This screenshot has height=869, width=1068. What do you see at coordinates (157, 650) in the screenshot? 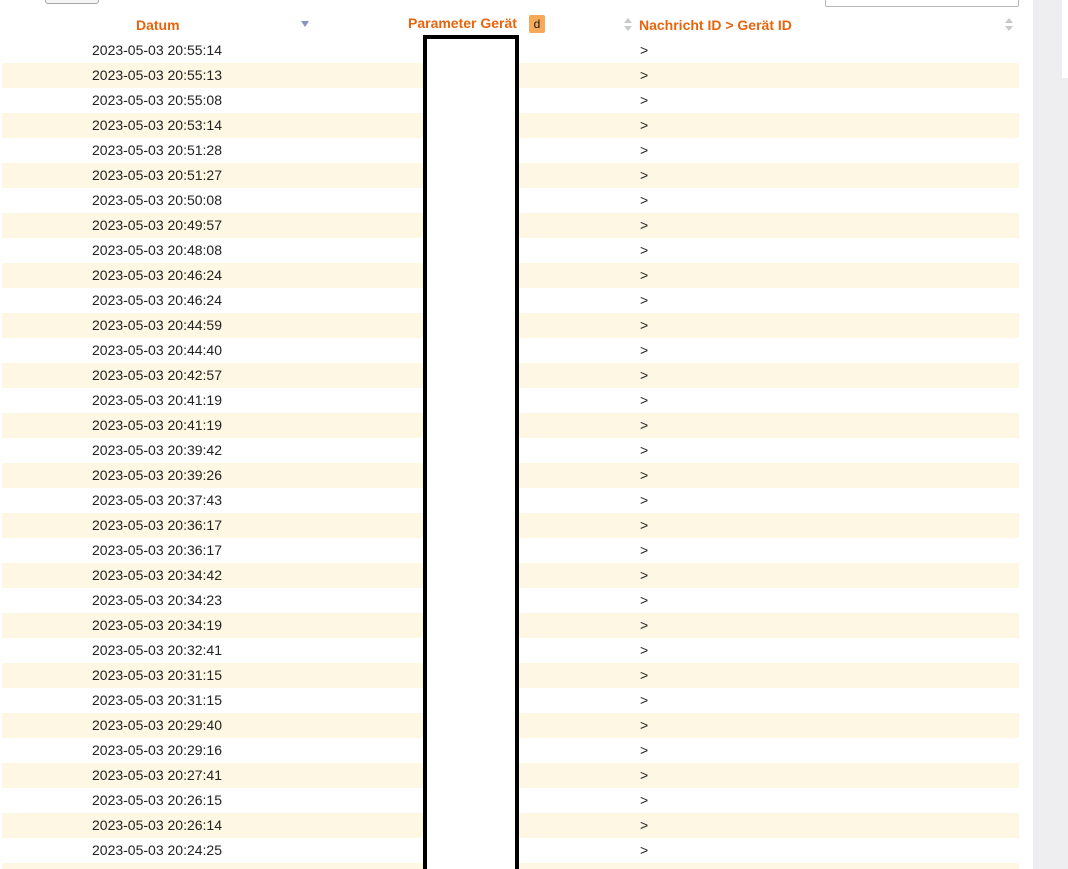
I see `cell-datum: 2023-05-03 20:32:41` at bounding box center [157, 650].